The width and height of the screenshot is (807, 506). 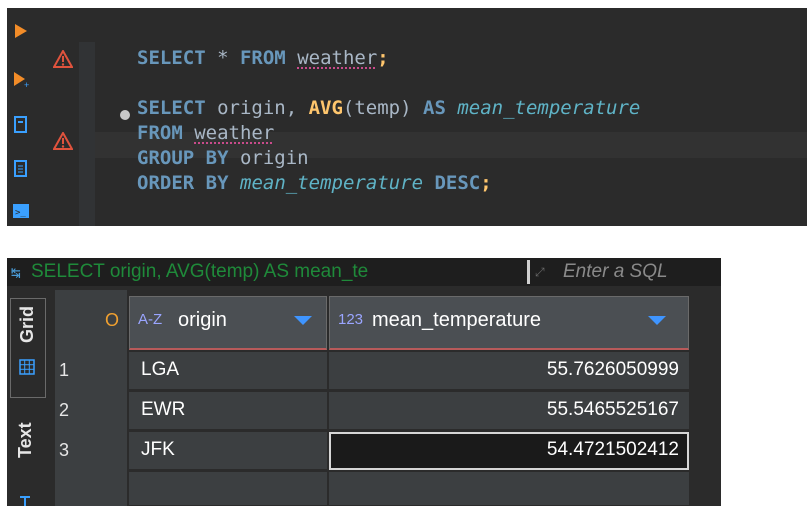 I want to click on row-number-column: O 1 2 3, so click(x=91, y=398).